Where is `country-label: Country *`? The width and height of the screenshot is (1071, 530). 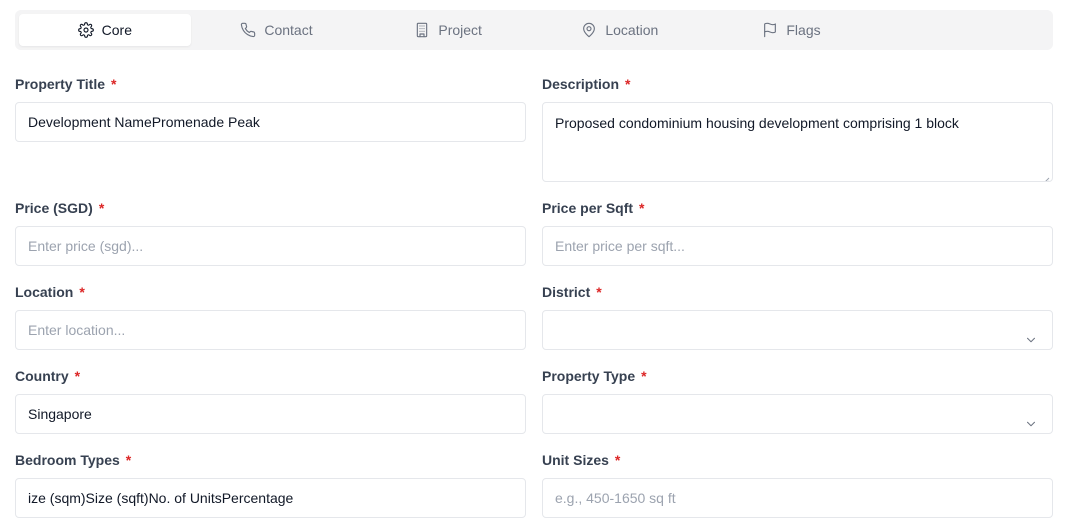
country-label: Country * is located at coordinates (48, 376).